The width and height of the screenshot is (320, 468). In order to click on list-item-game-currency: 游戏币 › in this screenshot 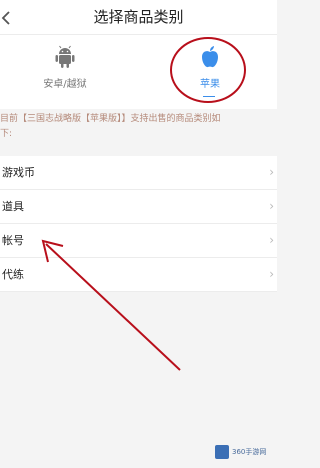, I will do `click(138, 173)`.